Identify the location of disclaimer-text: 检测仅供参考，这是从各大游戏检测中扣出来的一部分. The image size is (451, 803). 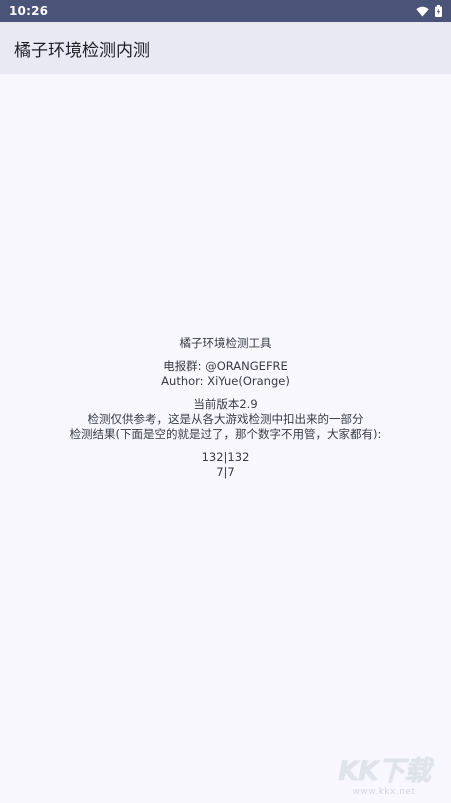
(225, 419).